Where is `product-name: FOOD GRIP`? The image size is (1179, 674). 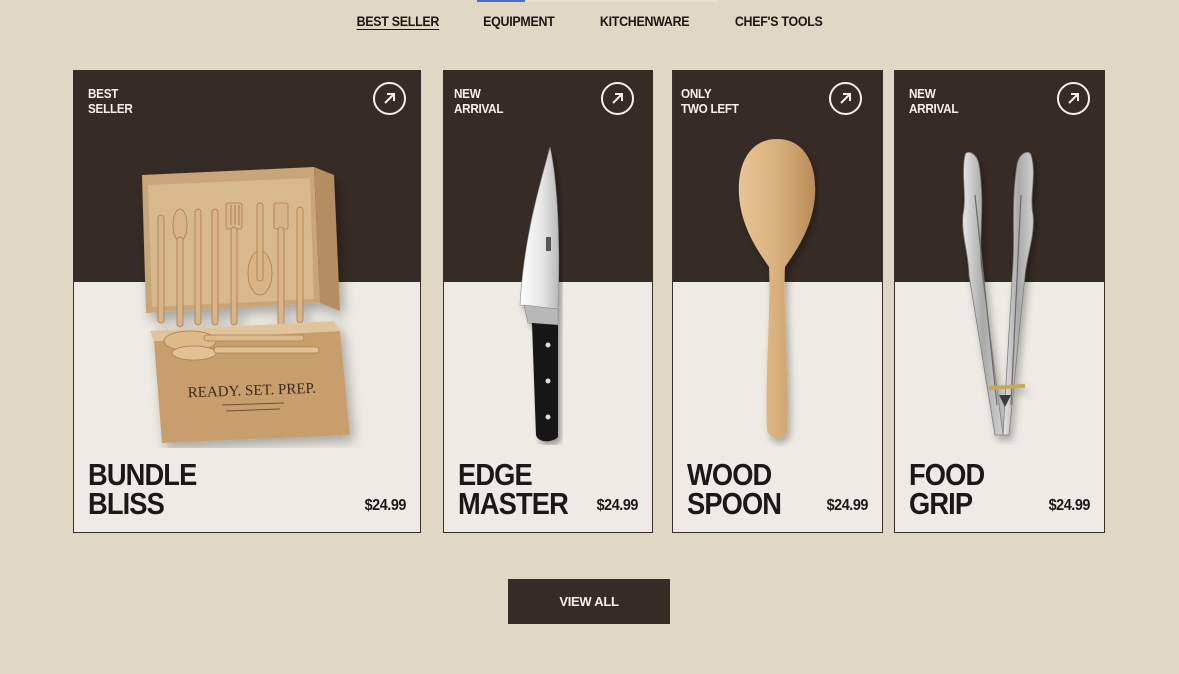 product-name: FOOD GRIP is located at coordinates (947, 489).